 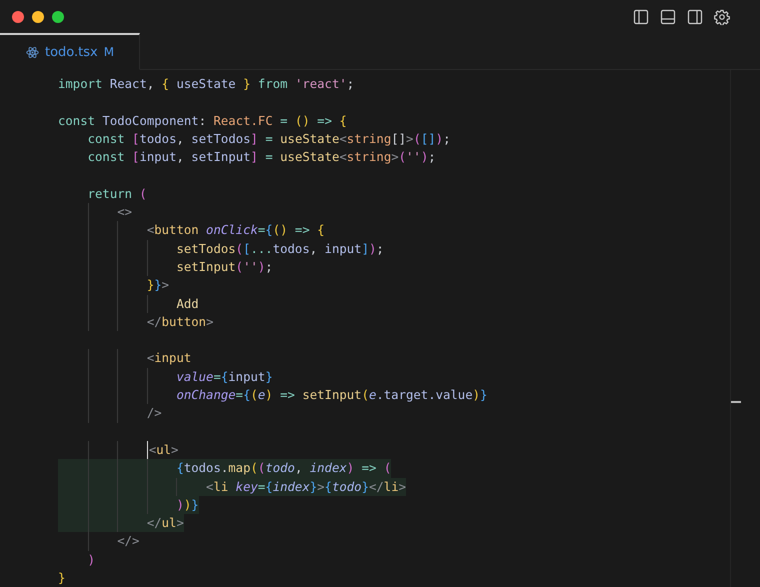 I want to click on maximize-window-button, so click(x=58, y=16).